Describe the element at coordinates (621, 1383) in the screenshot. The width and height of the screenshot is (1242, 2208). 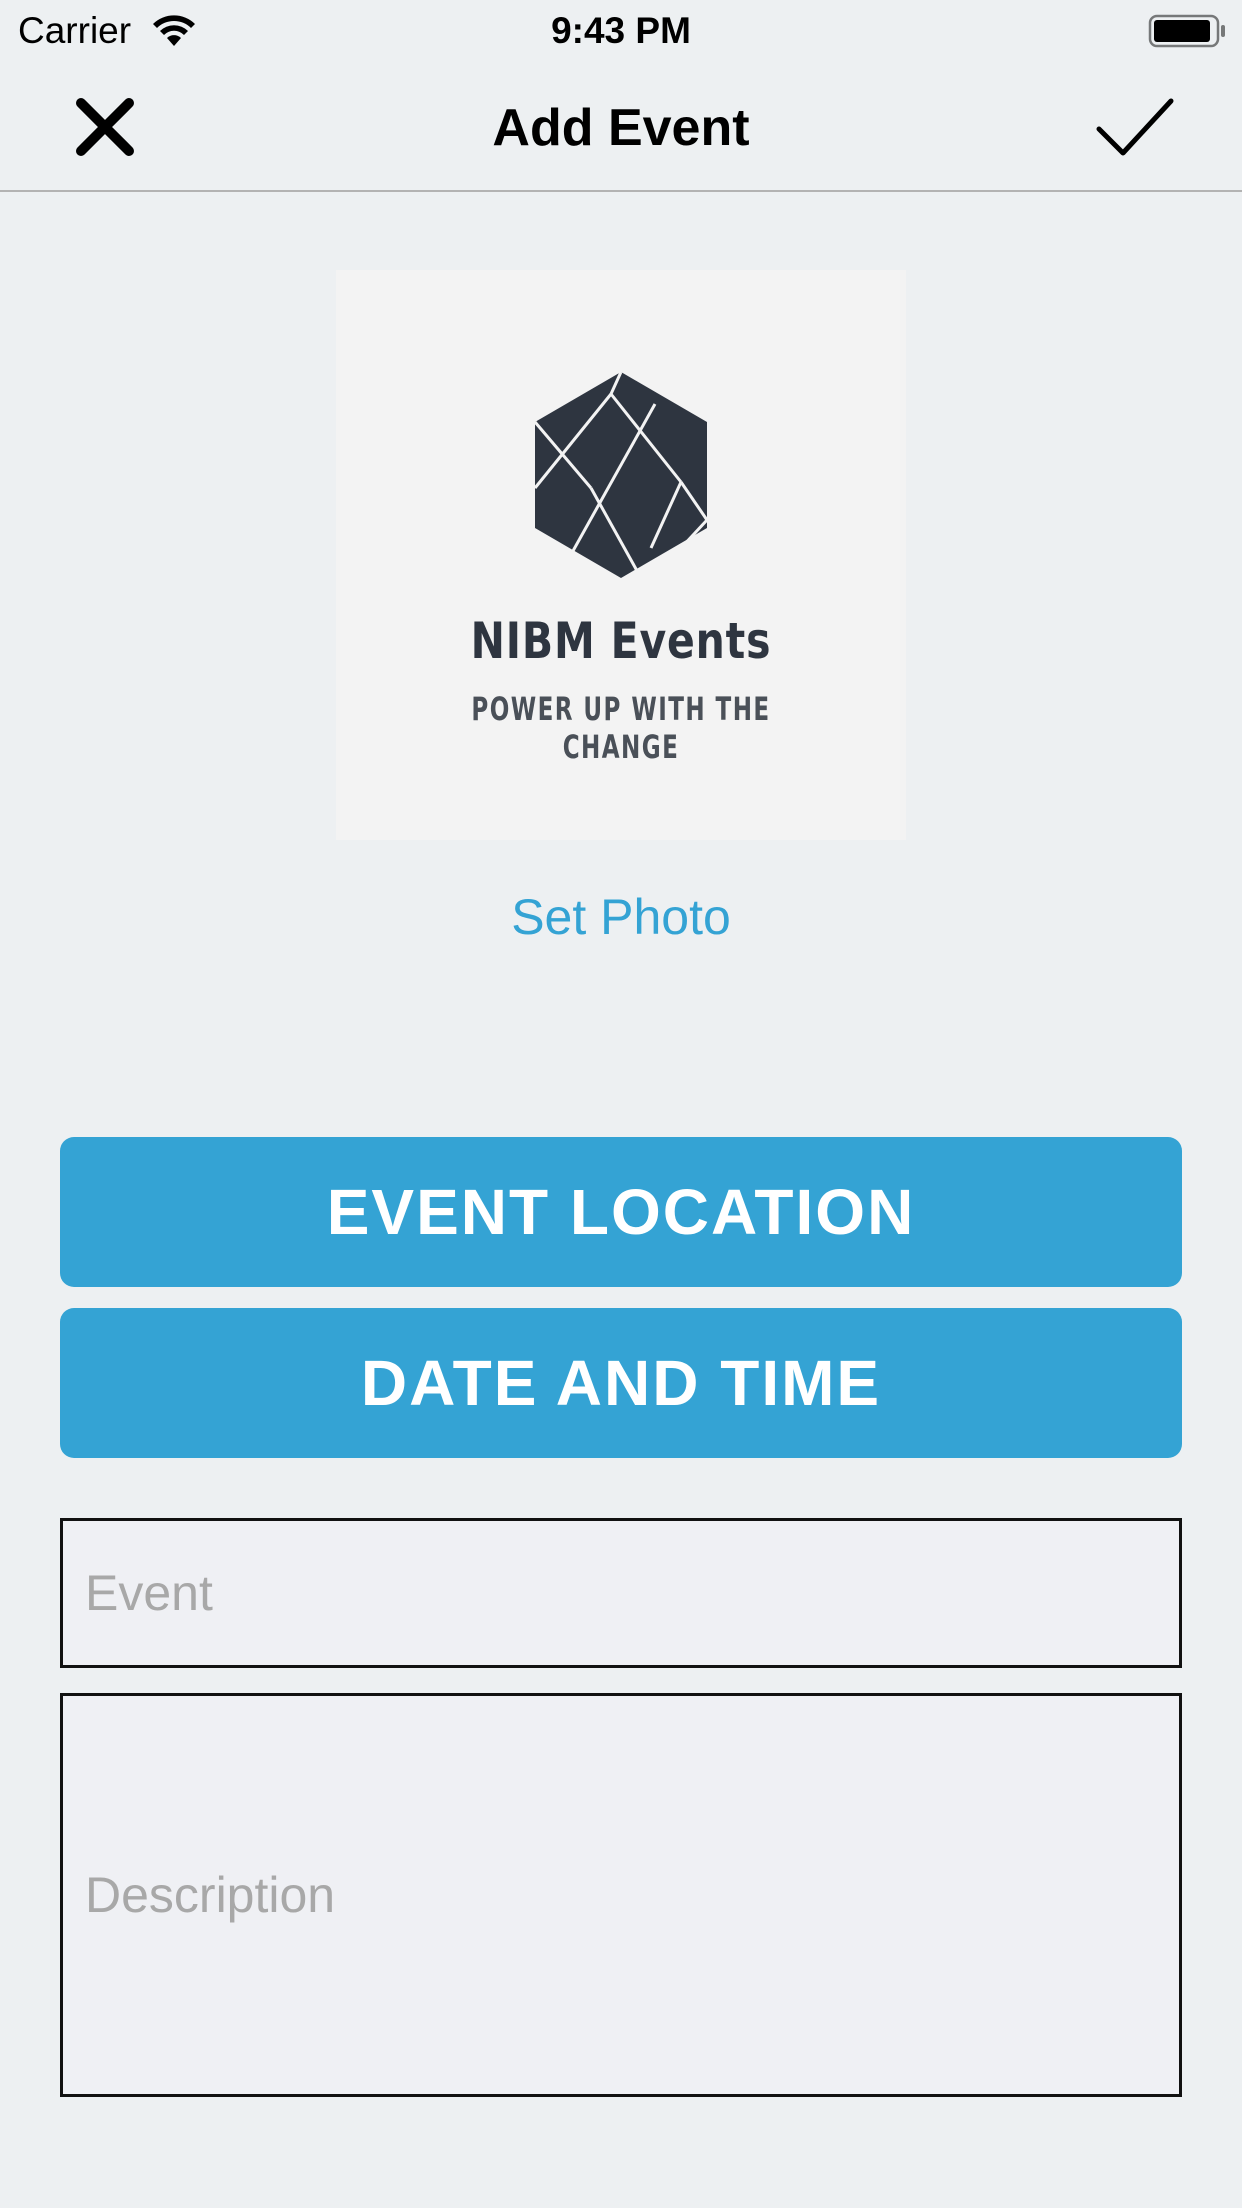
I see `date-and-time-button: DATE AND TIME` at that location.